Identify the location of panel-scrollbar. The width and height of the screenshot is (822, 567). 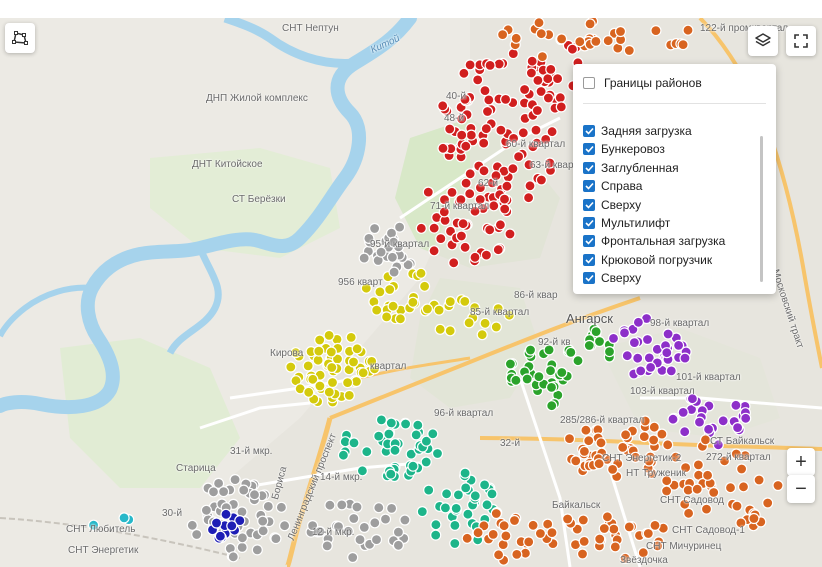
(761, 209).